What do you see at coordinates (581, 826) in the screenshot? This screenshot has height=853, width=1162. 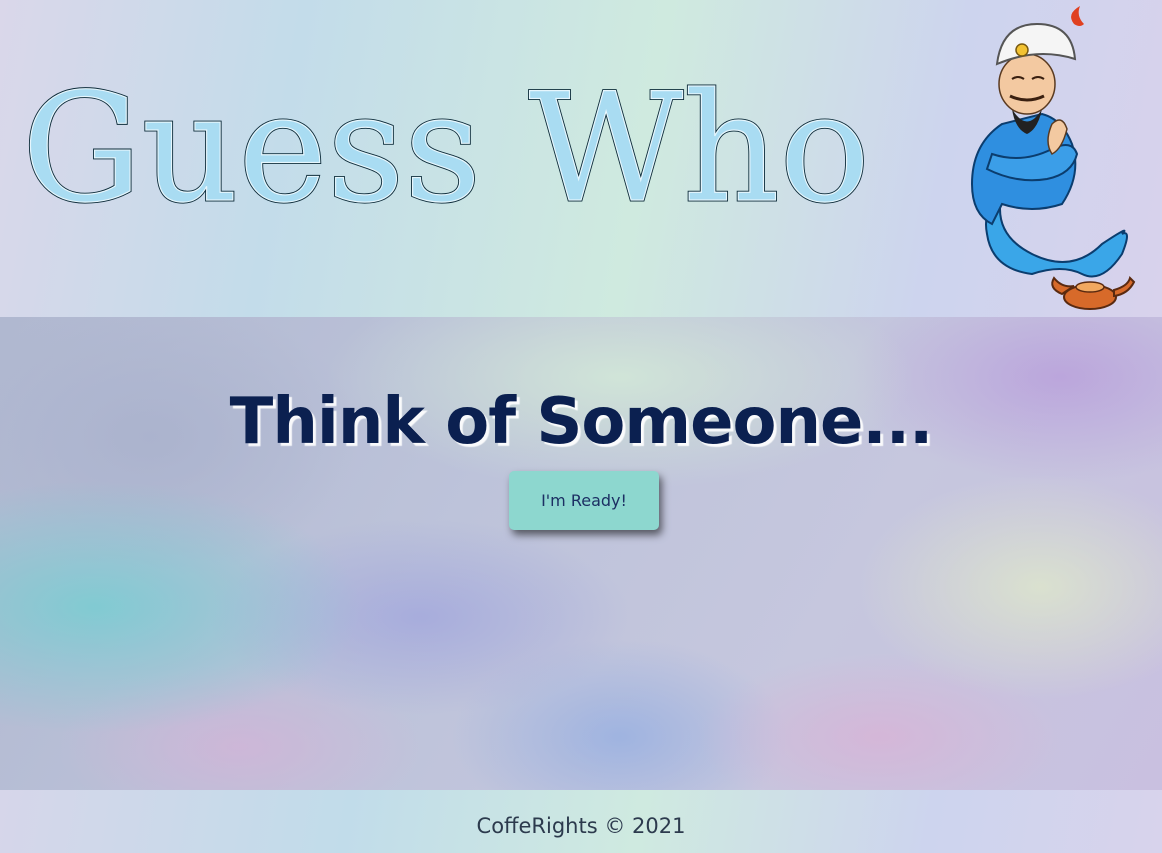 I see `copyright-text: CoffeRights © 2021` at bounding box center [581, 826].